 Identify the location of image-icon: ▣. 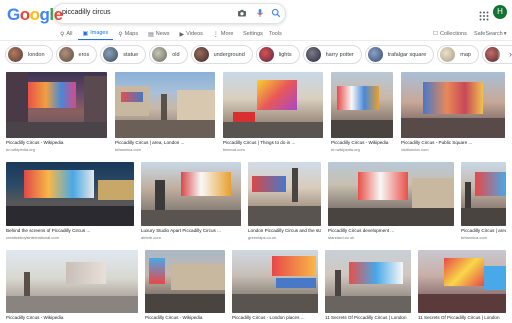
(85, 33).